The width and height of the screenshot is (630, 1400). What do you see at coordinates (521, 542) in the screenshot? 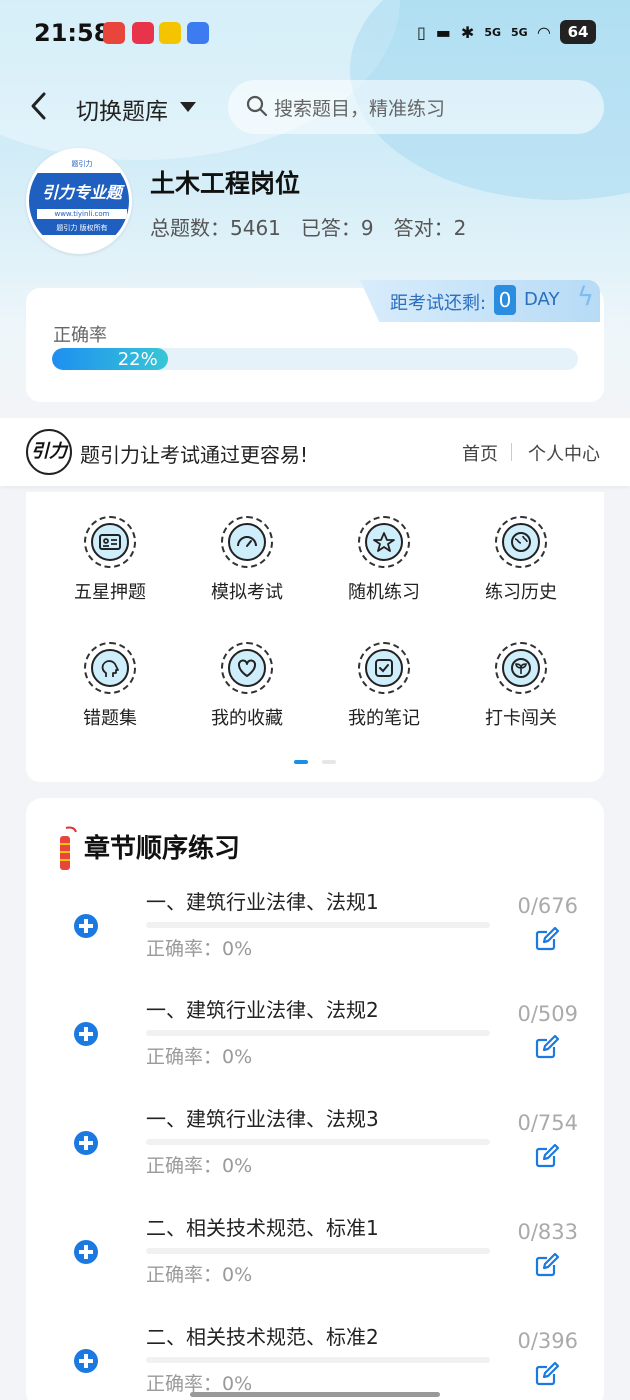
I see `globe-clock-icon` at bounding box center [521, 542].